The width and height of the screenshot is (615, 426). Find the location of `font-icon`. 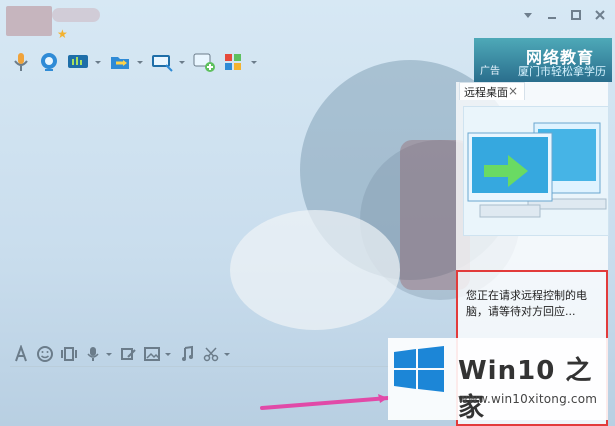

font-icon is located at coordinates (21, 353).